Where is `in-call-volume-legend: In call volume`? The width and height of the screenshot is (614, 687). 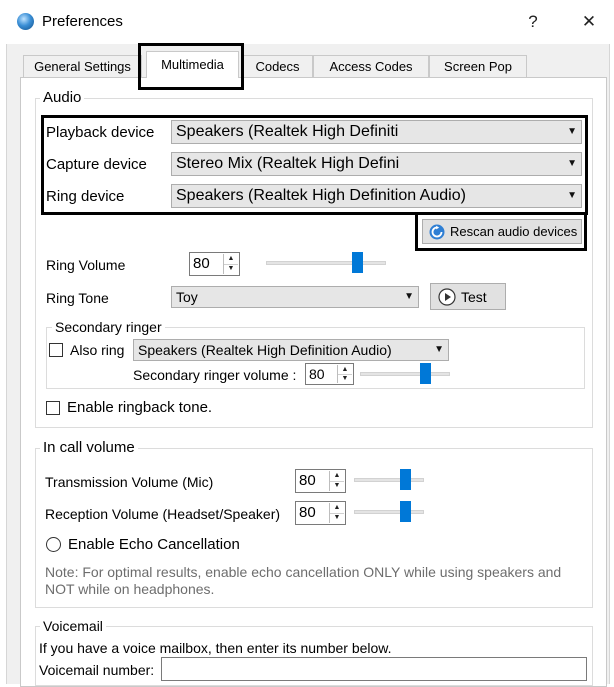
in-call-volume-legend: In call volume is located at coordinates (89, 448).